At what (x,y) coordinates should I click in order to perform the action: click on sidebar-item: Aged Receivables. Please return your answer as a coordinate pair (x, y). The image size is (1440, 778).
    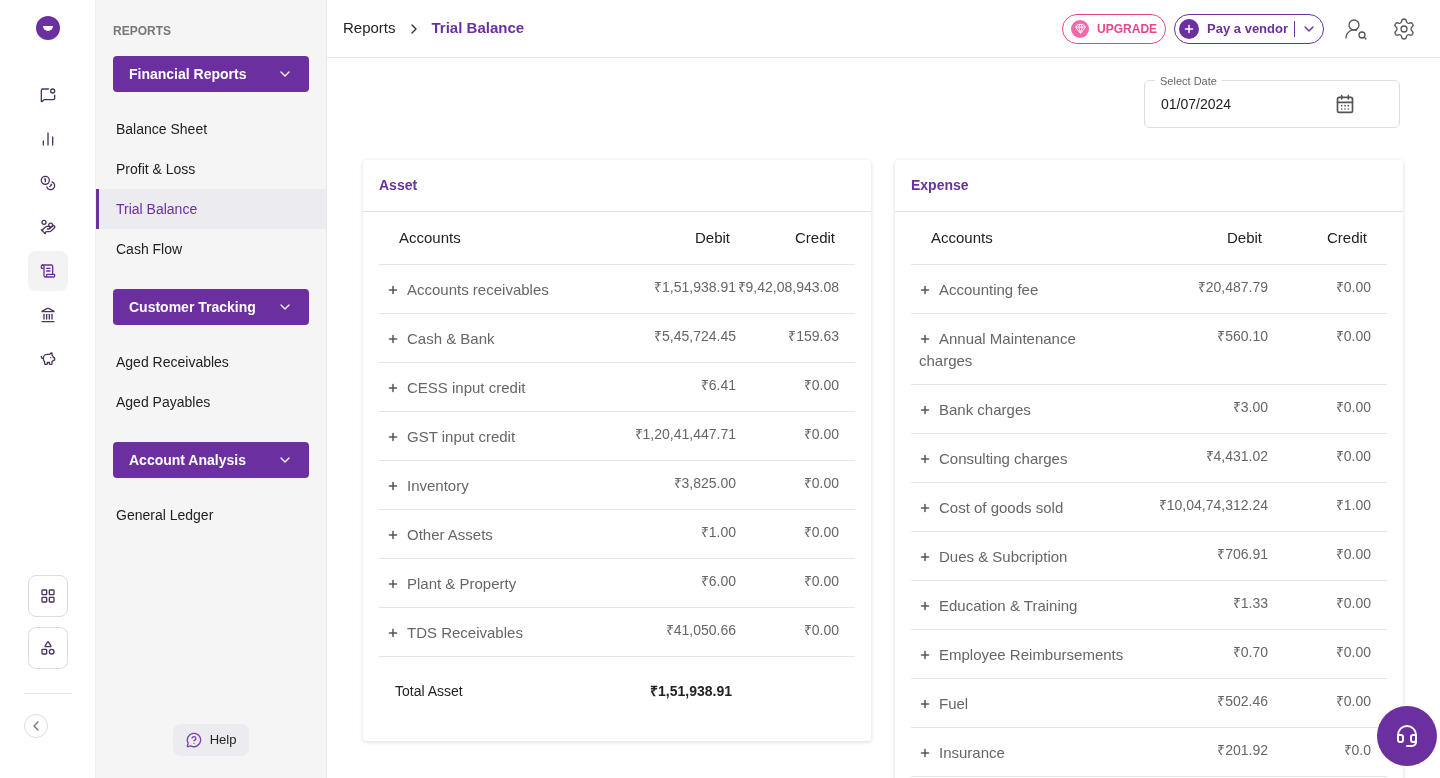
    Looking at the image, I should click on (211, 362).